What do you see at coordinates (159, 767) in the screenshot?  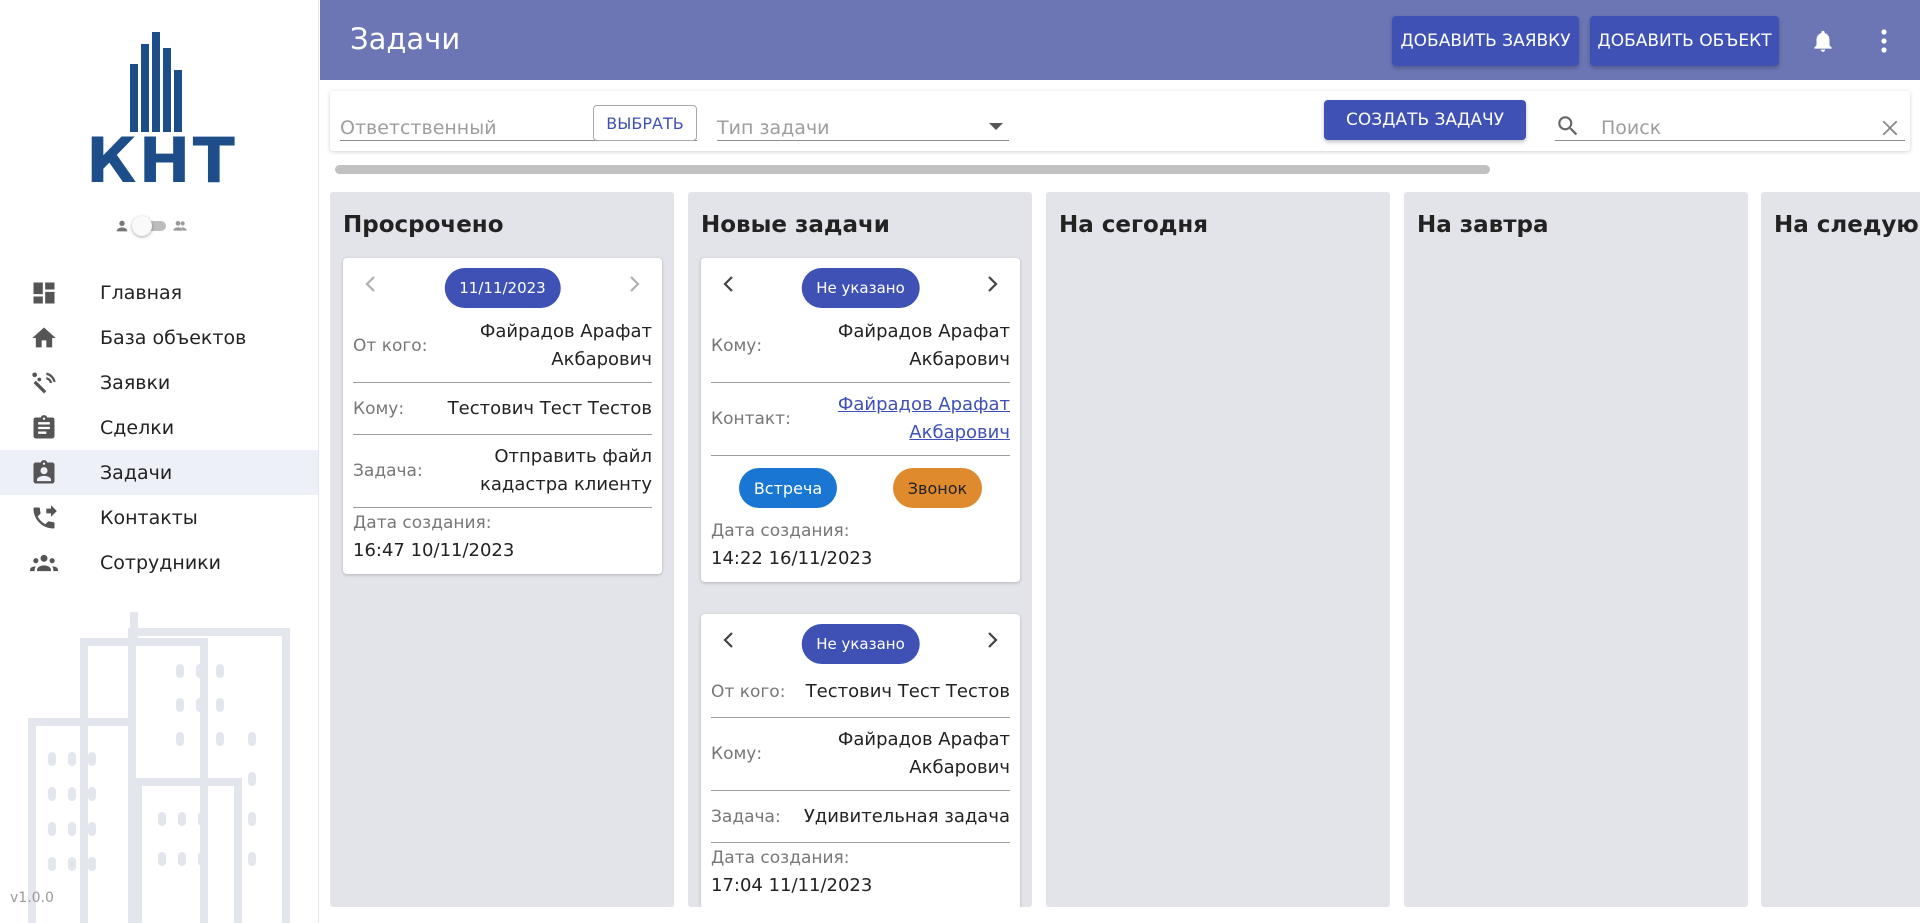 I see `buildings-illustration` at bounding box center [159, 767].